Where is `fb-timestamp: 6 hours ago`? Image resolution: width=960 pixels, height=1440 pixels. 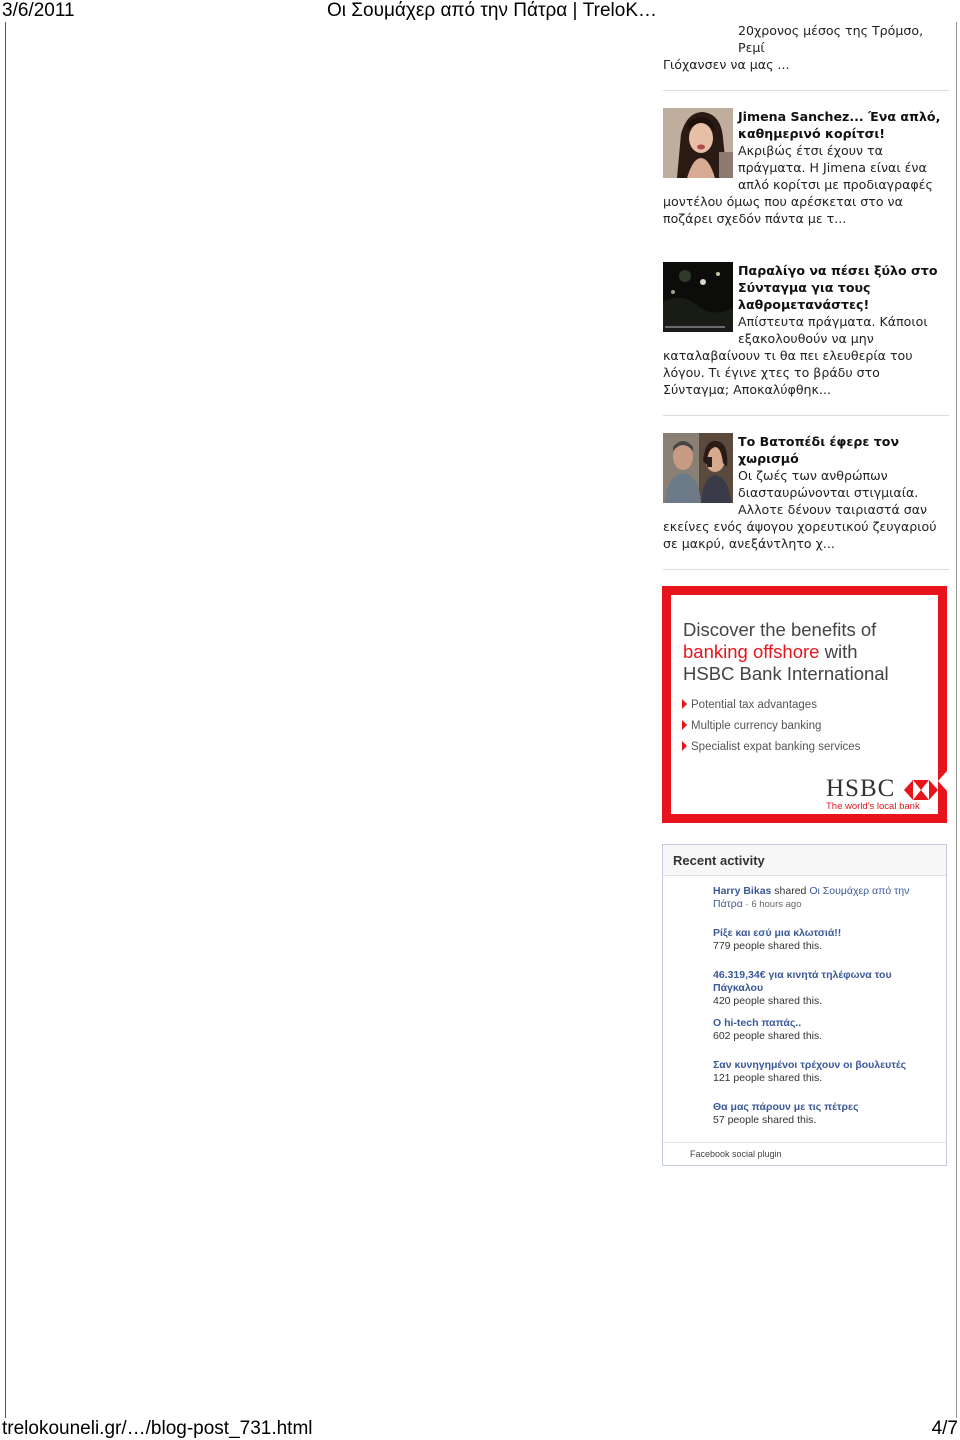 fb-timestamp: 6 hours ago is located at coordinates (776, 904).